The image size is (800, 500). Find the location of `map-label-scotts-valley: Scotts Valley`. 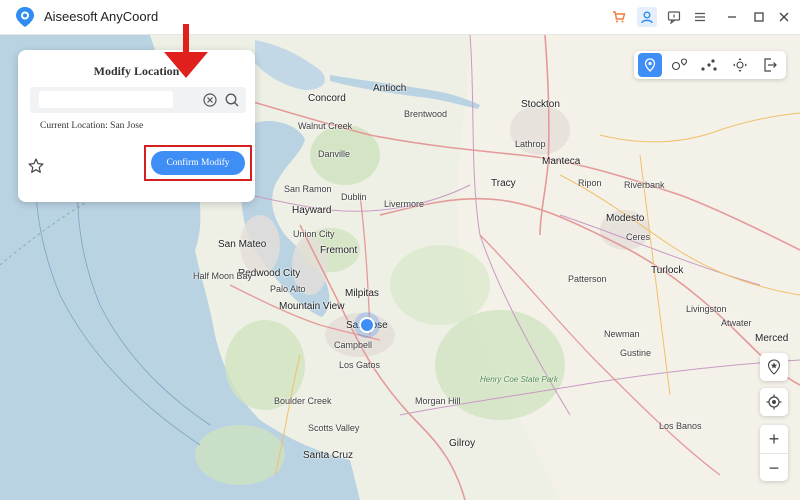

map-label-scotts-valley: Scotts Valley is located at coordinates (334, 428).